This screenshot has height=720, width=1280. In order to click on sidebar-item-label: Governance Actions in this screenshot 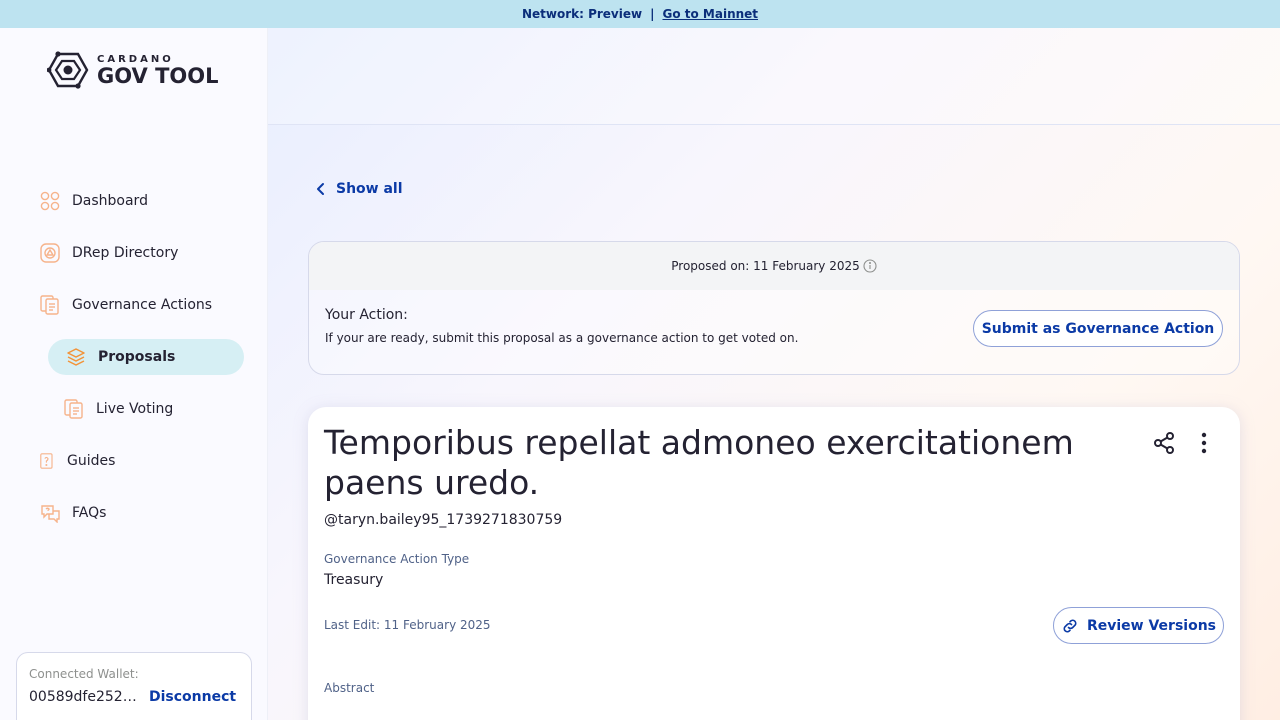, I will do `click(142, 305)`.